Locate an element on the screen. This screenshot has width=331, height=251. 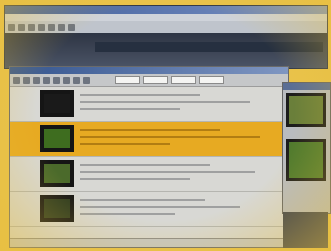
list-item-selected is located at coordinates (149, 139).